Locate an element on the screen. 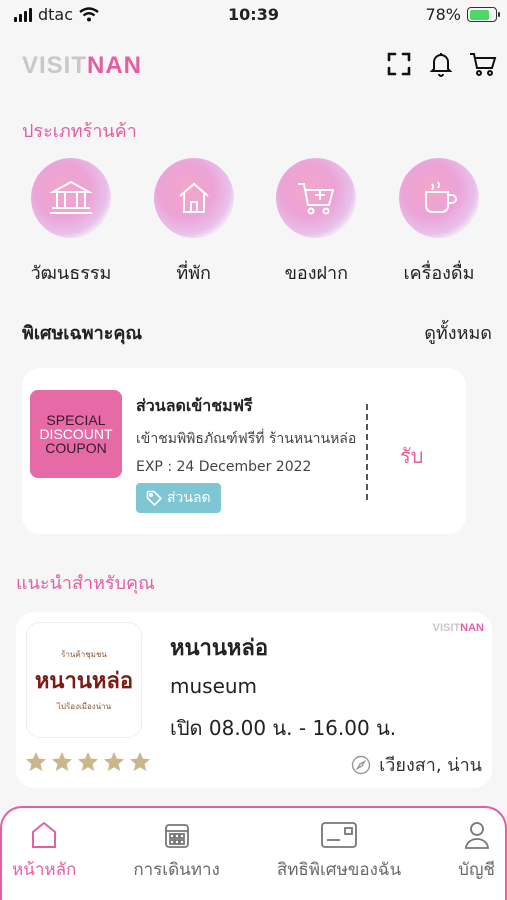  nav-account-label: บัญชี is located at coordinates (476, 870).